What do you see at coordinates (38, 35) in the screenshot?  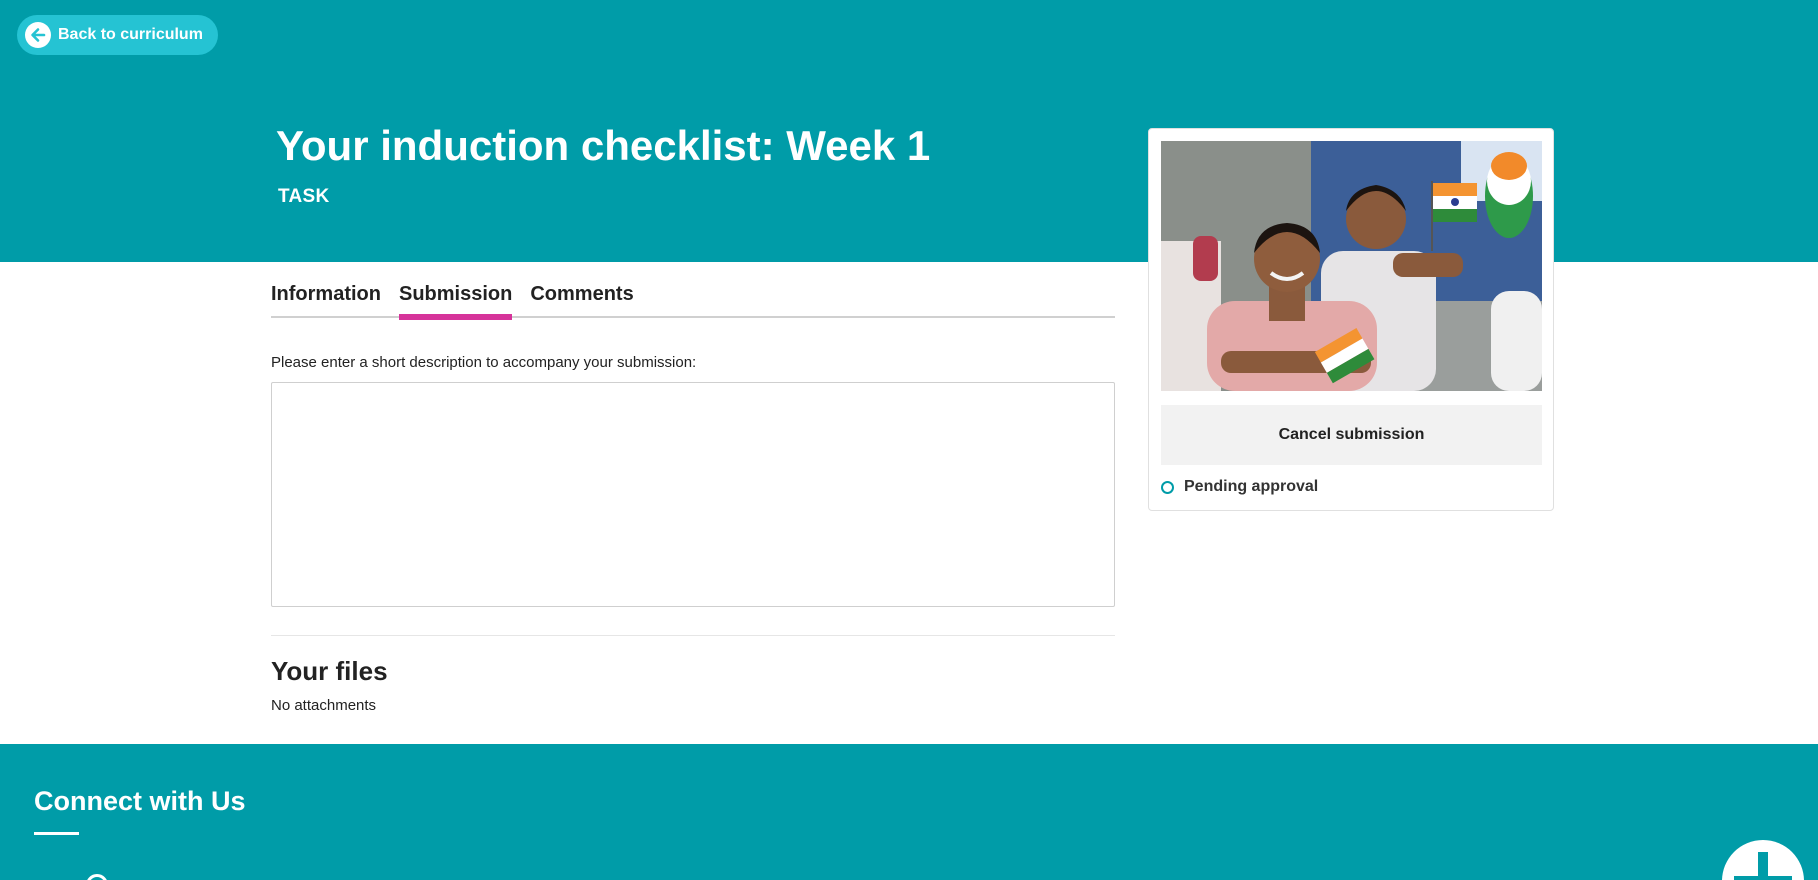 I see `arrow-left-icon` at bounding box center [38, 35].